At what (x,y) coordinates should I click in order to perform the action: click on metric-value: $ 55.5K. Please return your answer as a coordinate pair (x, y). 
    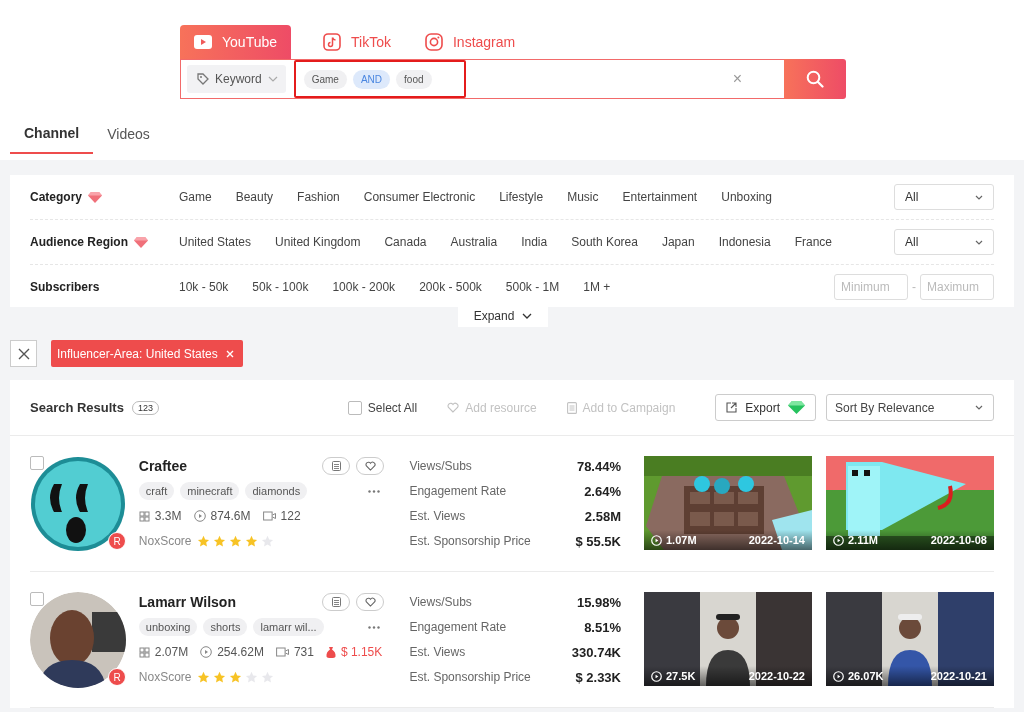
    Looking at the image, I should click on (598, 541).